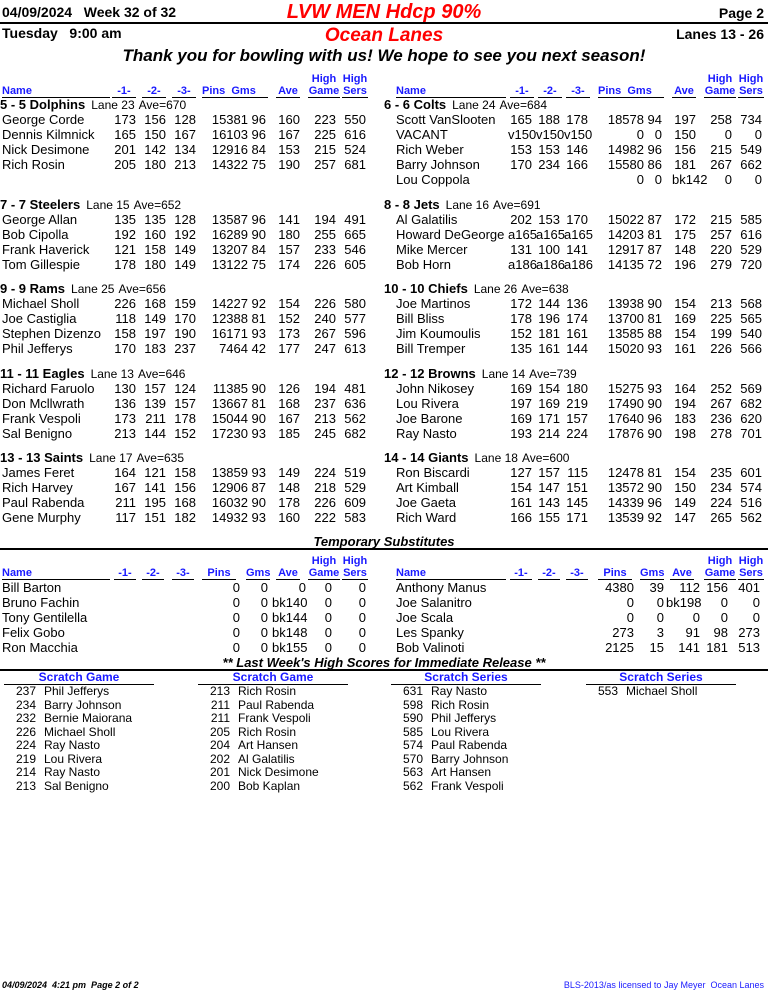 This screenshot has width=768, height=991. Describe the element at coordinates (482, 772) in the screenshot. I see `high-score-entry: 563 Art Hansen` at that location.